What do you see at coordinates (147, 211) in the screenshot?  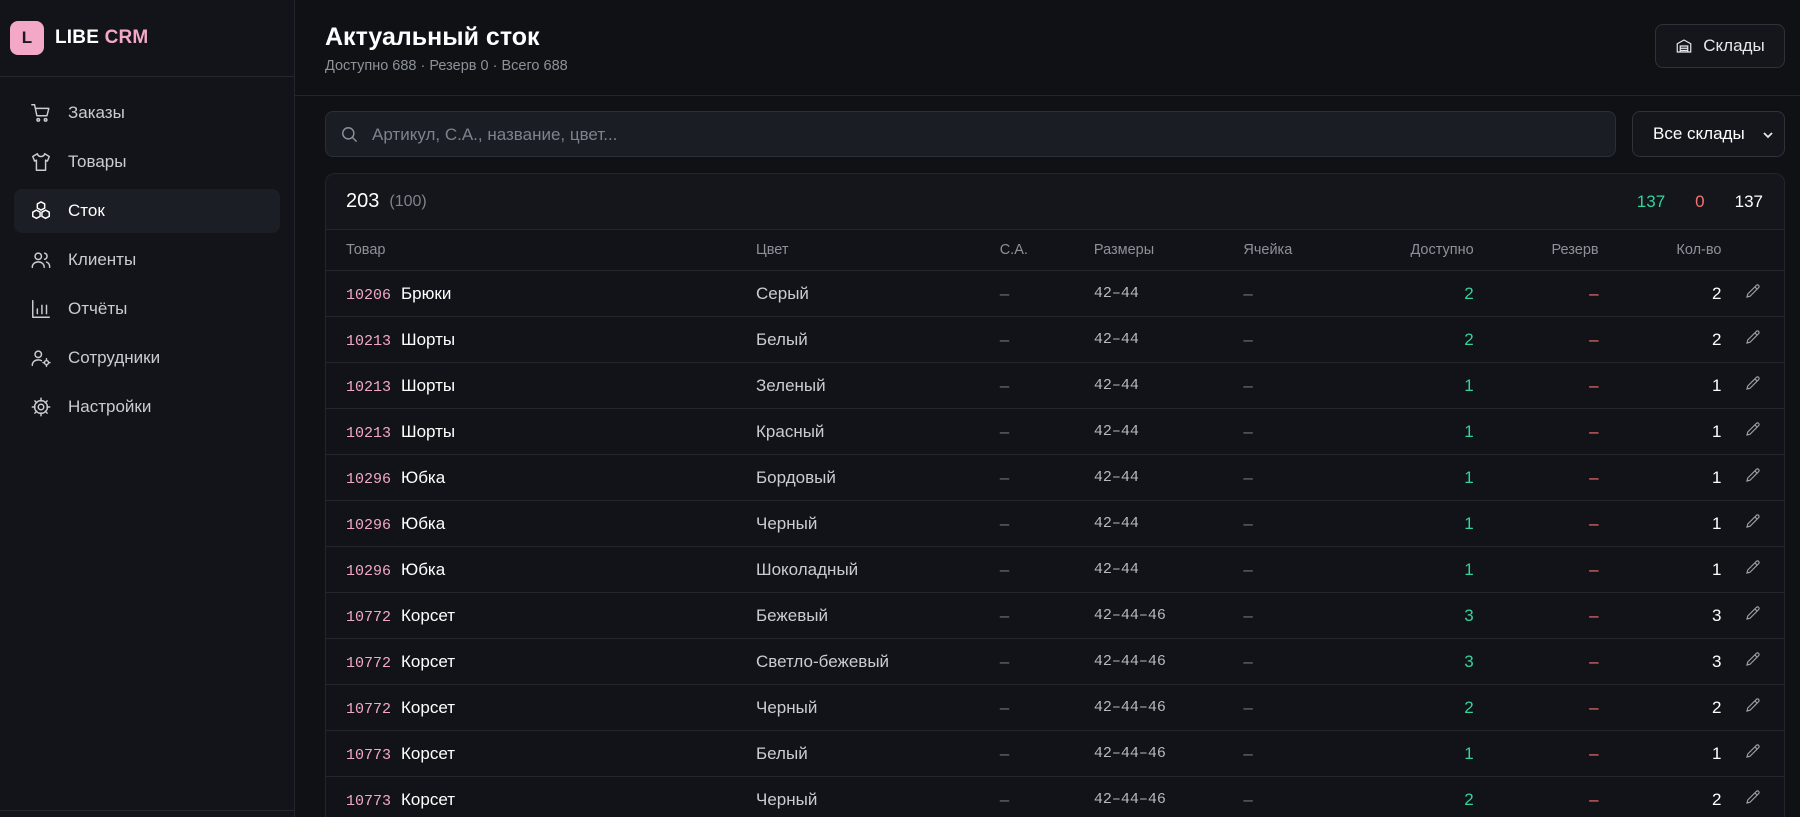 I see `sidebar-item-stock: Сток` at bounding box center [147, 211].